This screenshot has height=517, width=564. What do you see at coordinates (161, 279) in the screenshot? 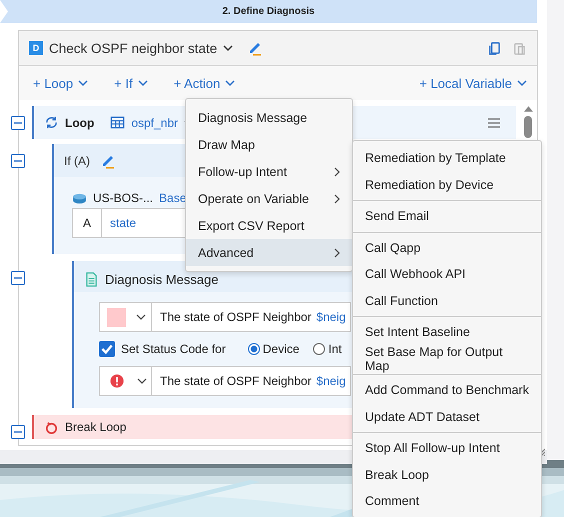
I see `diagnosis-message-title: Diagnosis Message` at bounding box center [161, 279].